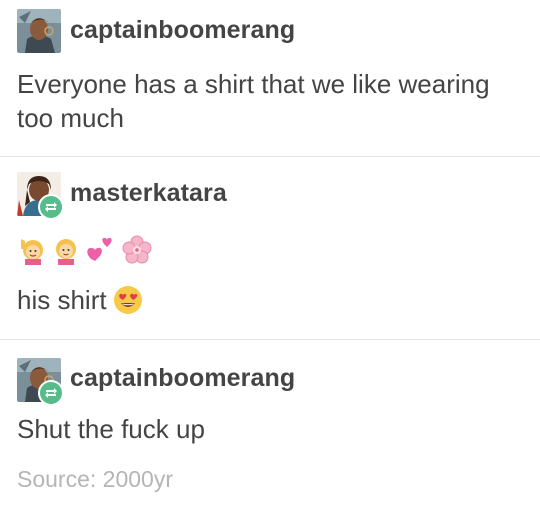 This screenshot has height=509, width=540. I want to click on post-body-text: his shirt, so click(272, 300).